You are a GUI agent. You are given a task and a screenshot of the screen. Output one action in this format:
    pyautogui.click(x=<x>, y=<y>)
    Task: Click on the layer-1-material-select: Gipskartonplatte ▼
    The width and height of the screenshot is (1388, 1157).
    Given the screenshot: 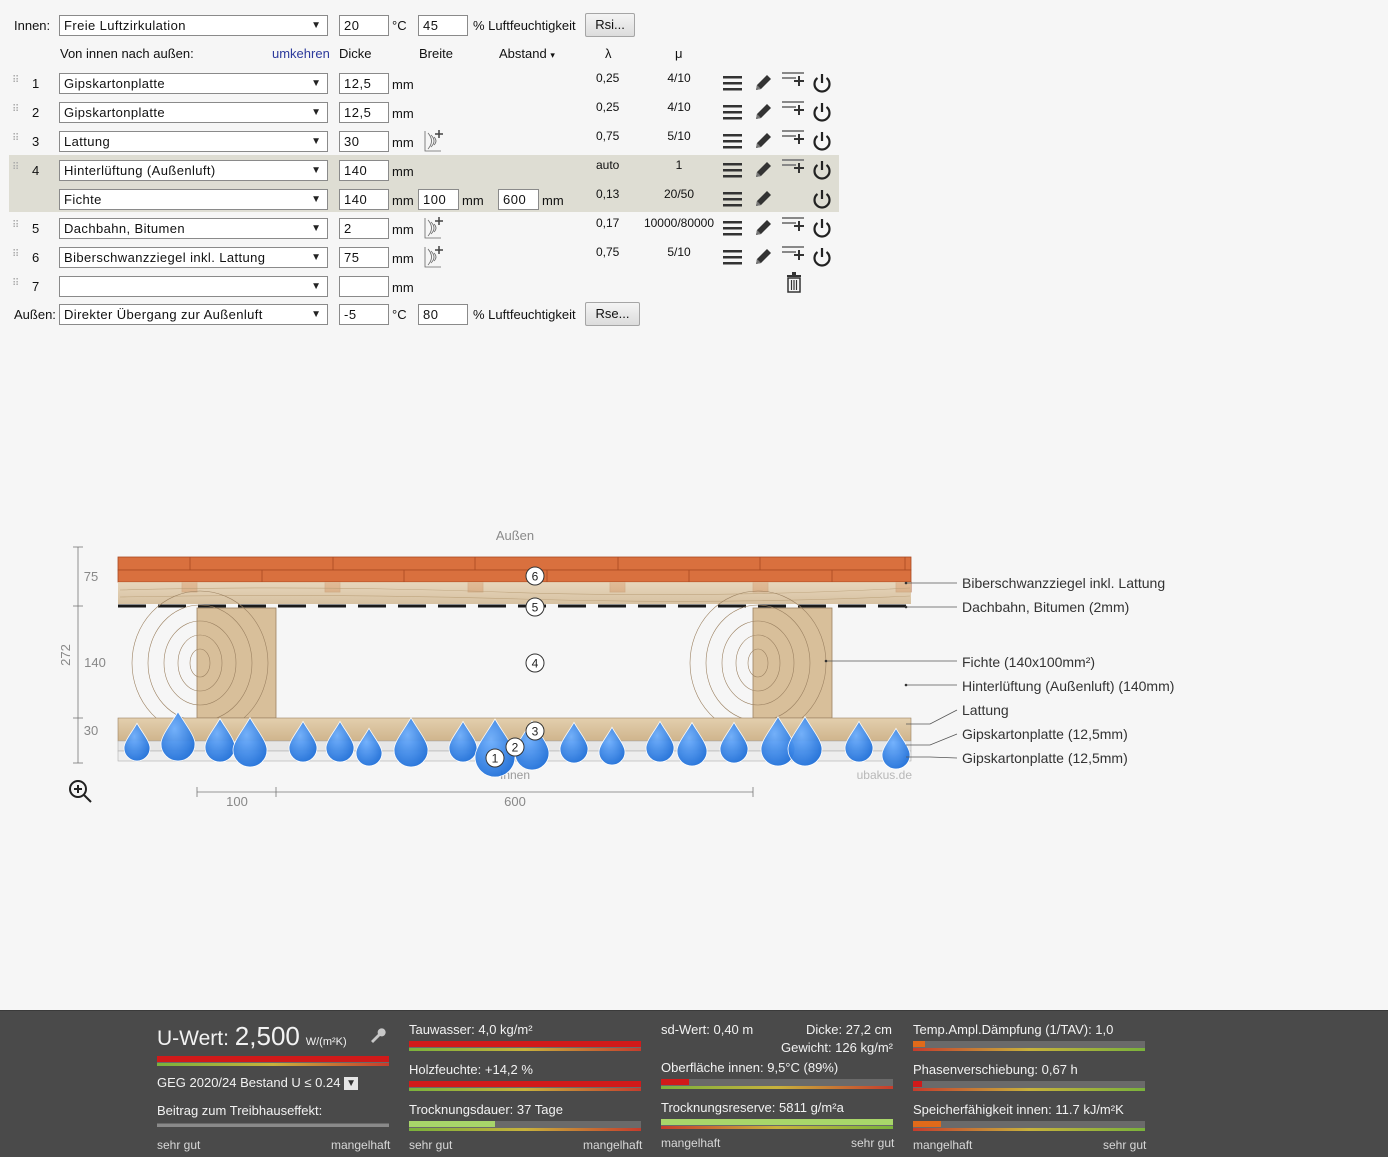 What is the action you would take?
    pyautogui.click(x=193, y=83)
    